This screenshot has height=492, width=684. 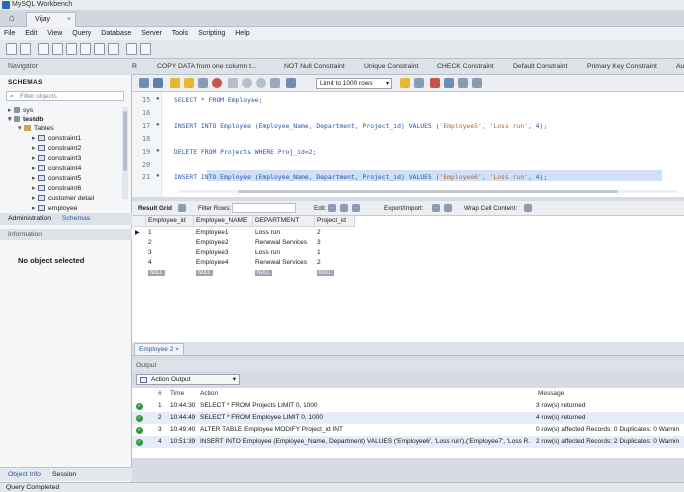 What do you see at coordinates (158, 83) in the screenshot?
I see `save-icon` at bounding box center [158, 83].